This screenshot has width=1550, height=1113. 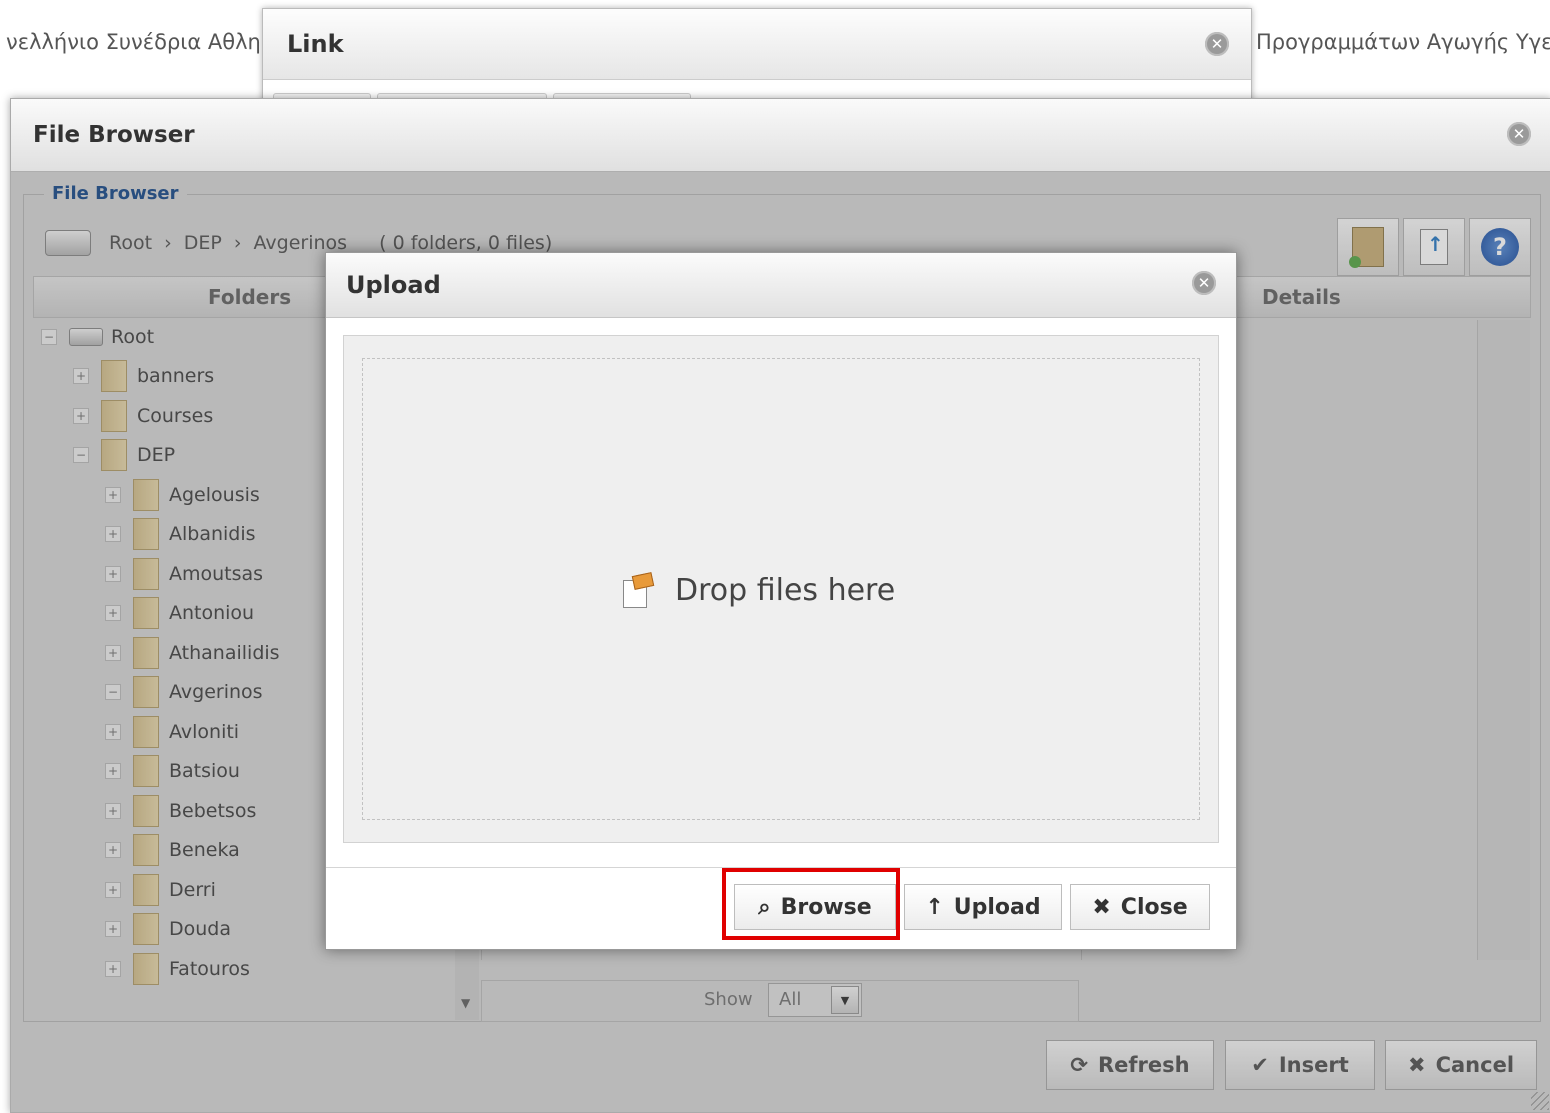 I want to click on link-dialog-title: Link, so click(x=315, y=44).